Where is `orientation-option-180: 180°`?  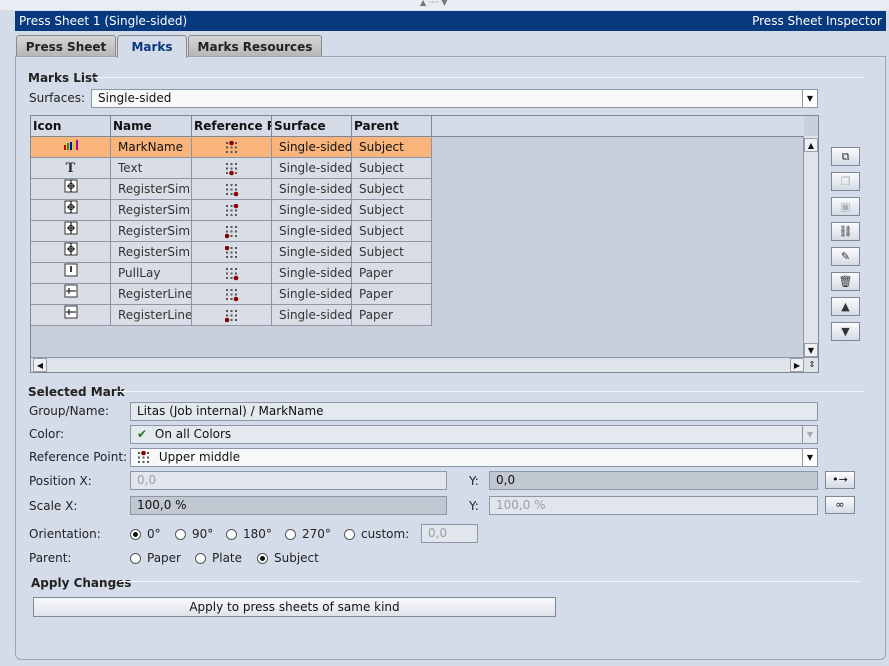 orientation-option-180: 180° is located at coordinates (249, 534).